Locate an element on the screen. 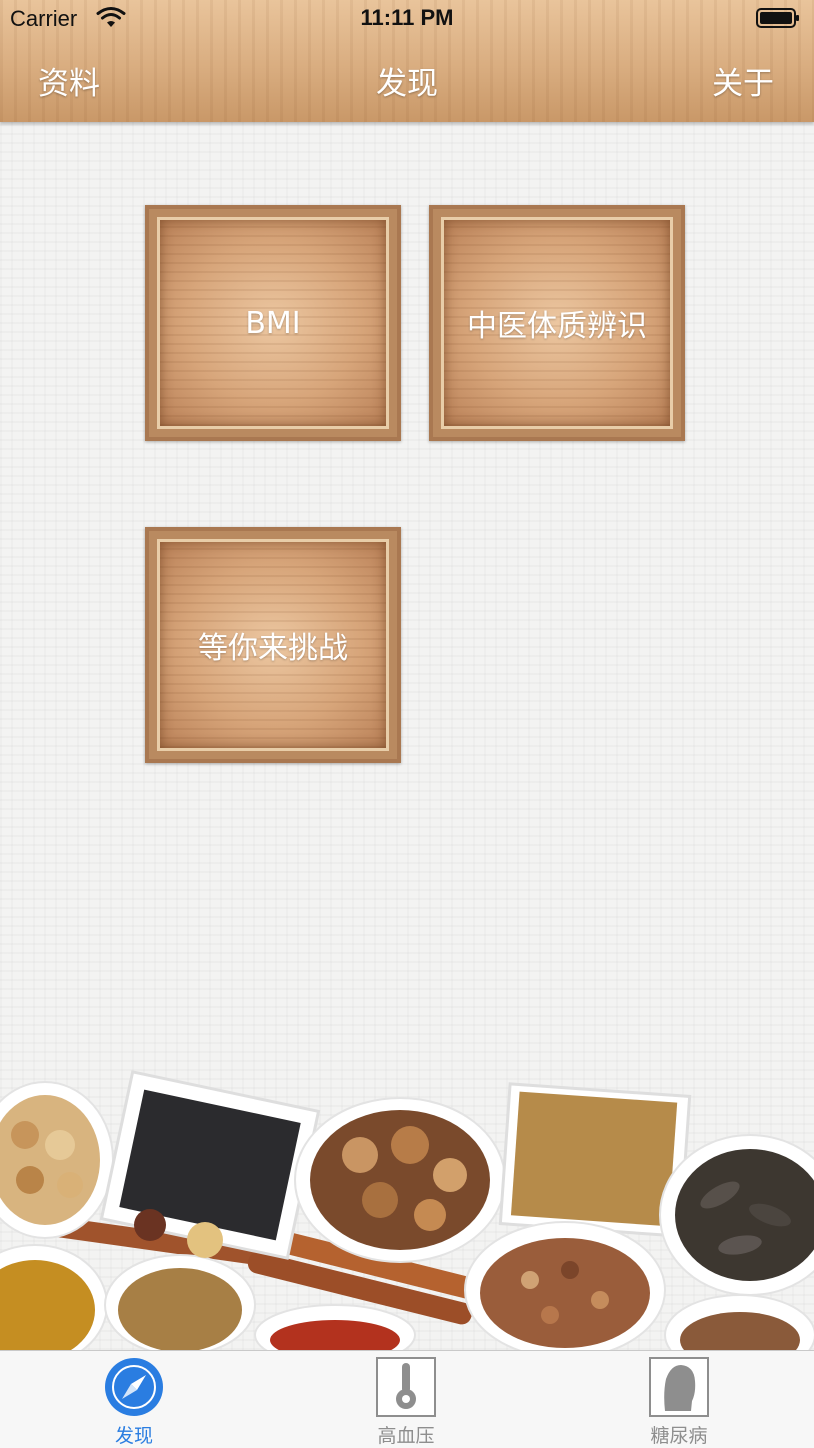 This screenshot has height=1448, width=814. tile-label: BMI is located at coordinates (273, 323).